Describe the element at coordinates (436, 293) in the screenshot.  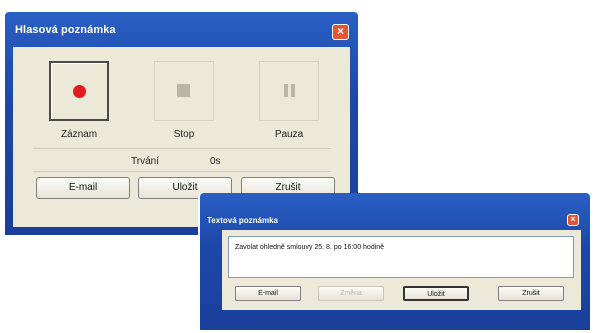
I see `save-button: Uložit` at that location.